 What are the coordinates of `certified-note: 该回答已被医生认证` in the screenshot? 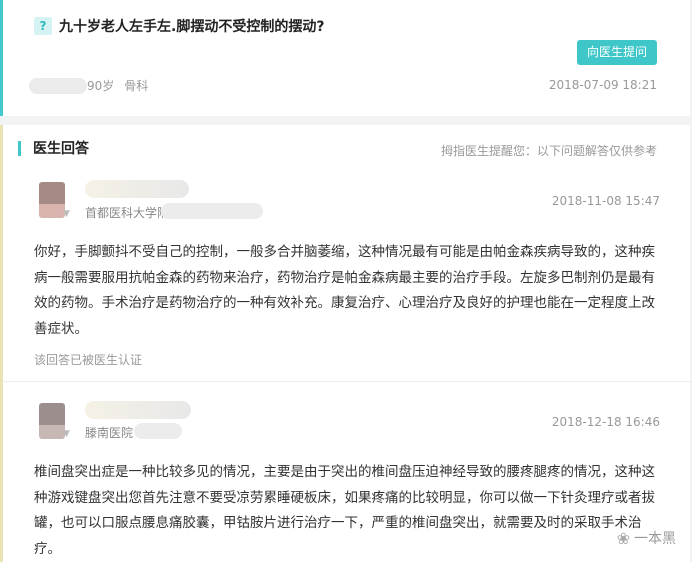 It's located at (88, 360).